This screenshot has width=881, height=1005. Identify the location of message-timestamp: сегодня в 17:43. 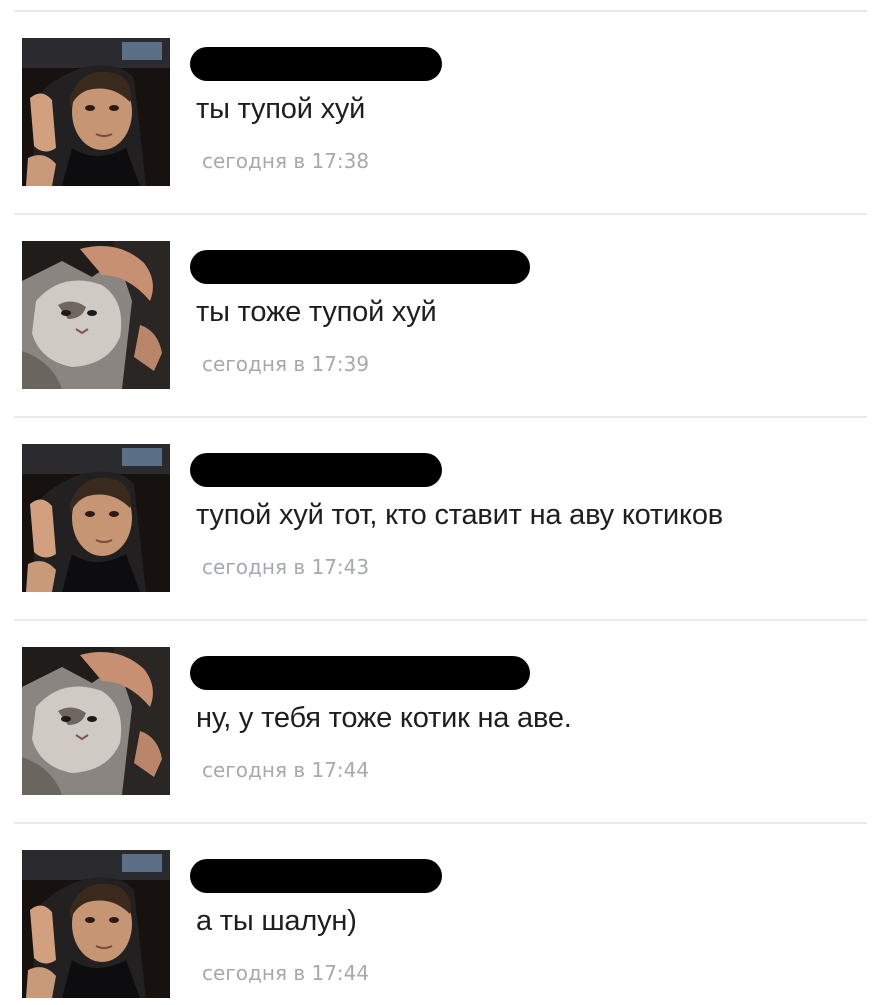
(286, 567).